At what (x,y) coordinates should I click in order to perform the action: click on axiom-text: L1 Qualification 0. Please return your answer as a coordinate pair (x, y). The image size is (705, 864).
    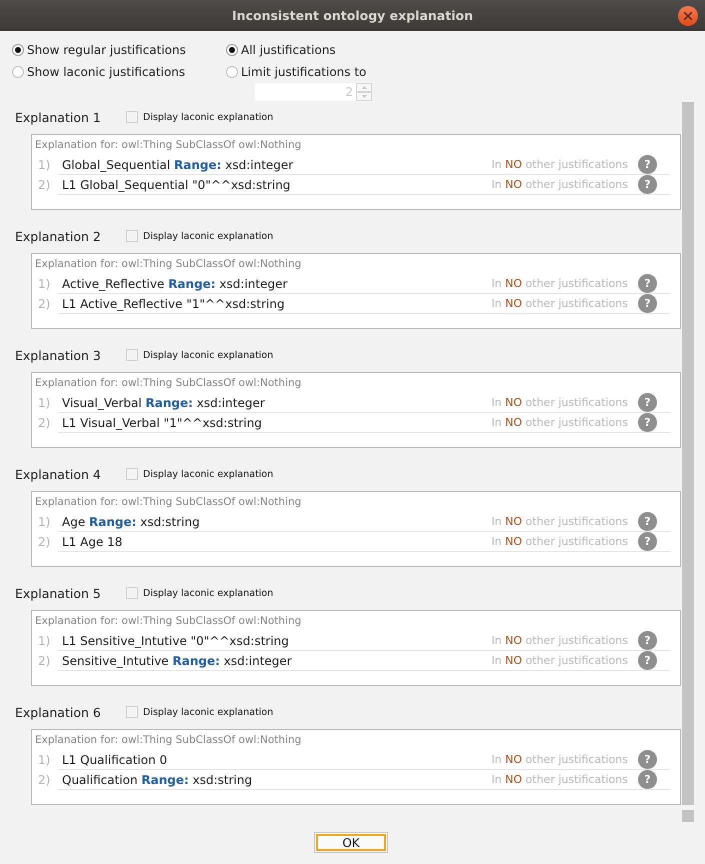
    Looking at the image, I should click on (115, 759).